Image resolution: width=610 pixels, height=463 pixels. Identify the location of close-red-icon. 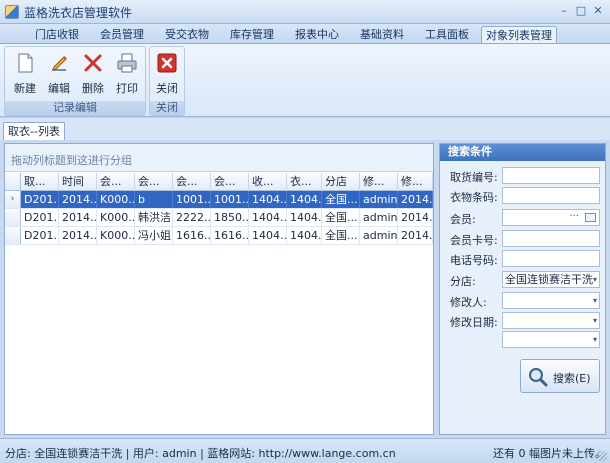
(167, 63).